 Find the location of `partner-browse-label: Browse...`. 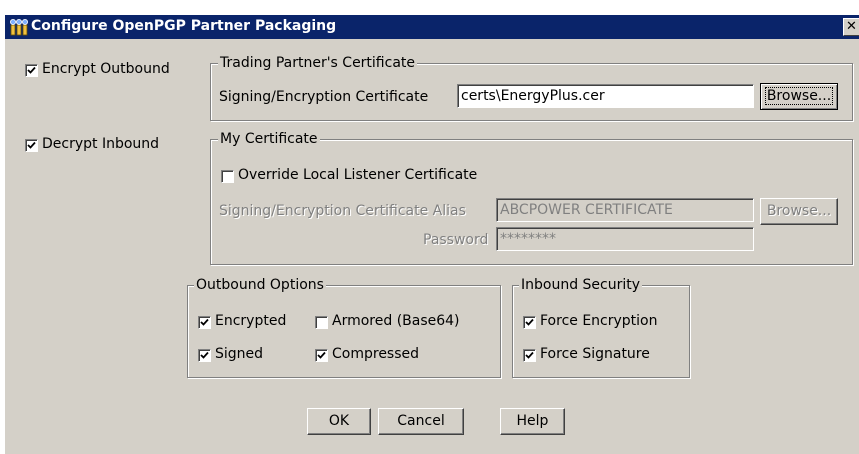

partner-browse-label: Browse... is located at coordinates (799, 96).